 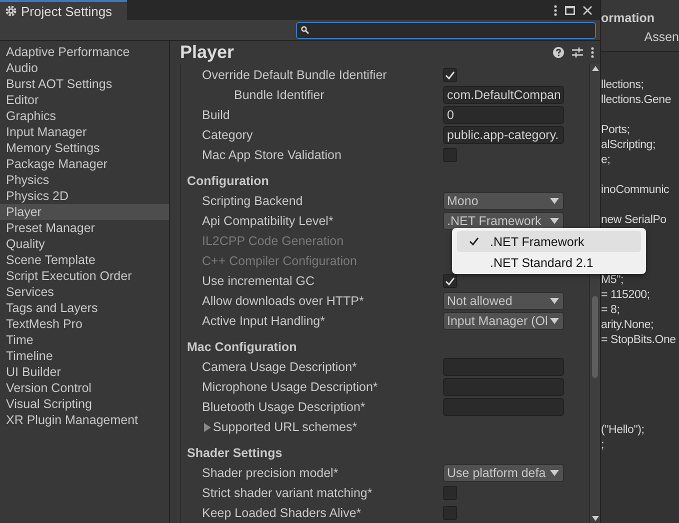 What do you see at coordinates (595, 518) in the screenshot?
I see `scroll-down-icon` at bounding box center [595, 518].